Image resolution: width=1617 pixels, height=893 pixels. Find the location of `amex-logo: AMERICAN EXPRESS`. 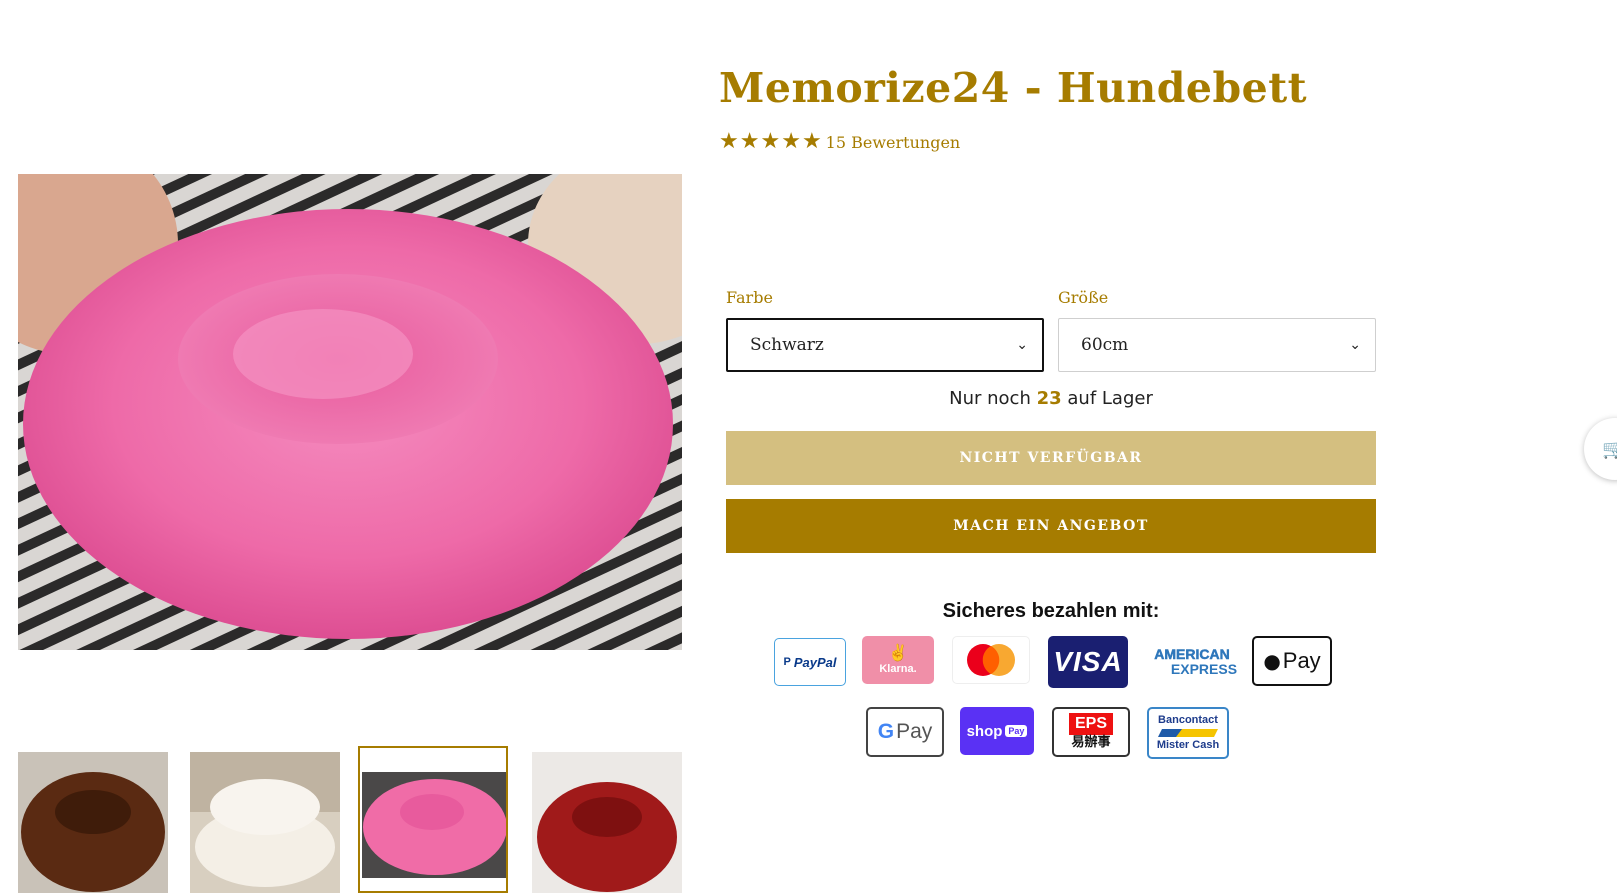

amex-logo: AMERICAN EXPRESS is located at coordinates (1192, 662).